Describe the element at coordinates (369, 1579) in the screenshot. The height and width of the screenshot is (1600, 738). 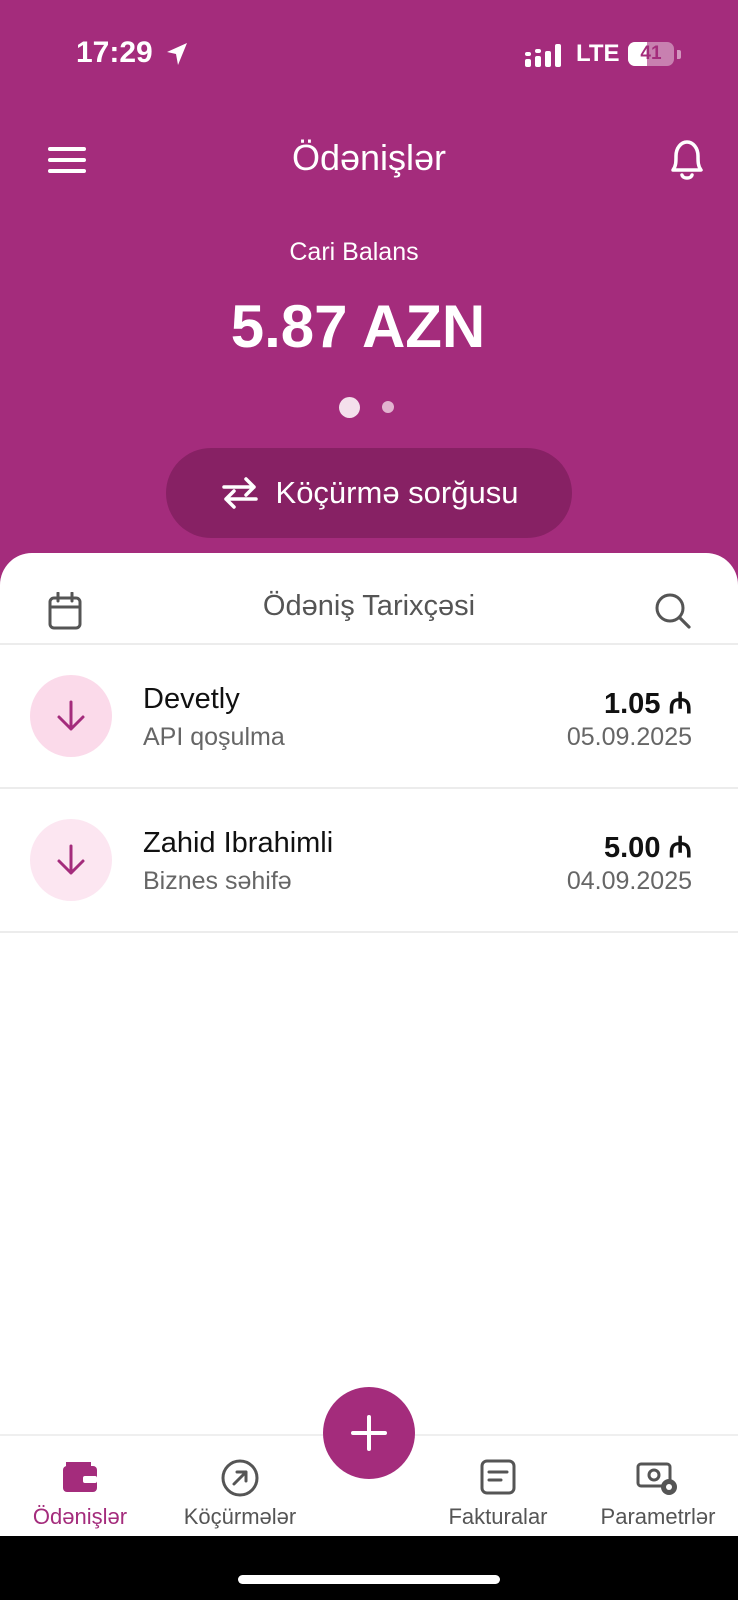
I see `home-indicator` at that location.